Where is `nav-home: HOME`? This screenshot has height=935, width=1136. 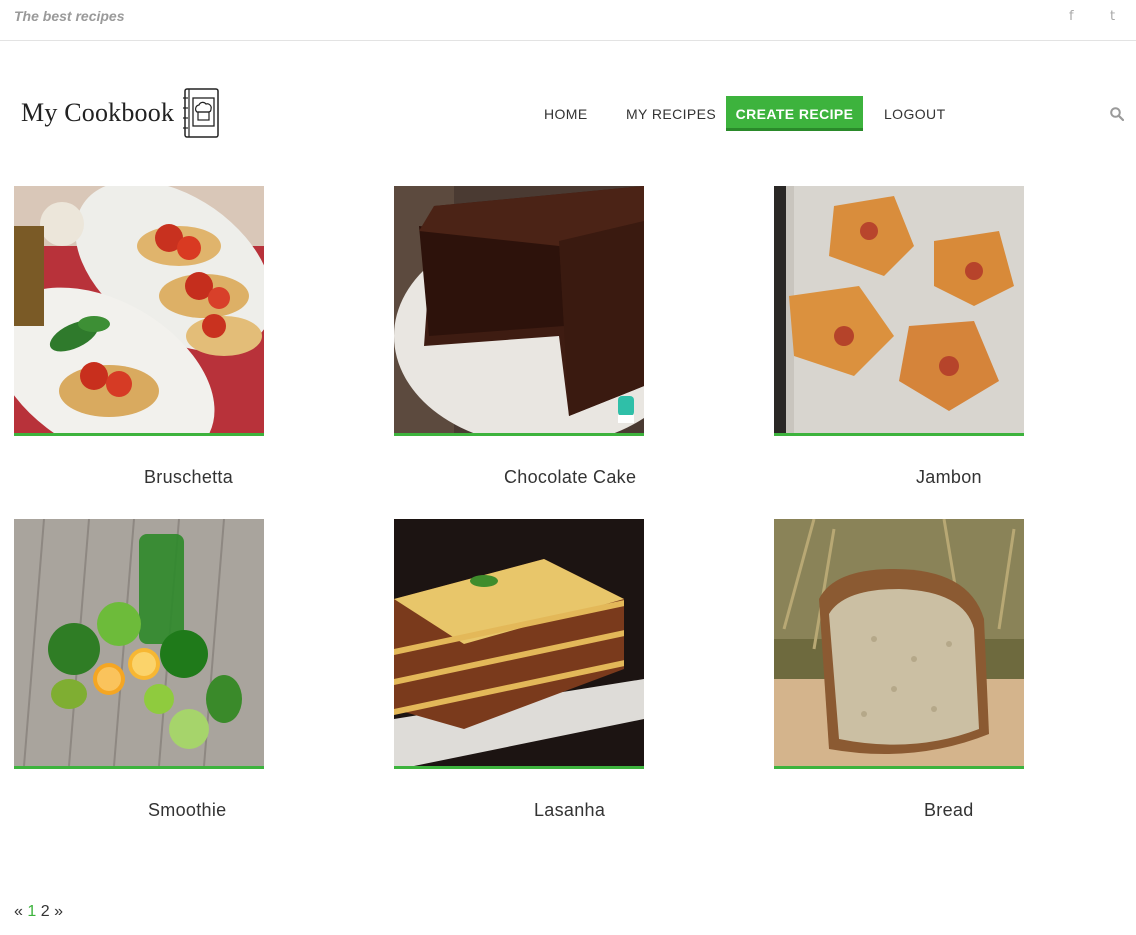
nav-home: HOME is located at coordinates (566, 113).